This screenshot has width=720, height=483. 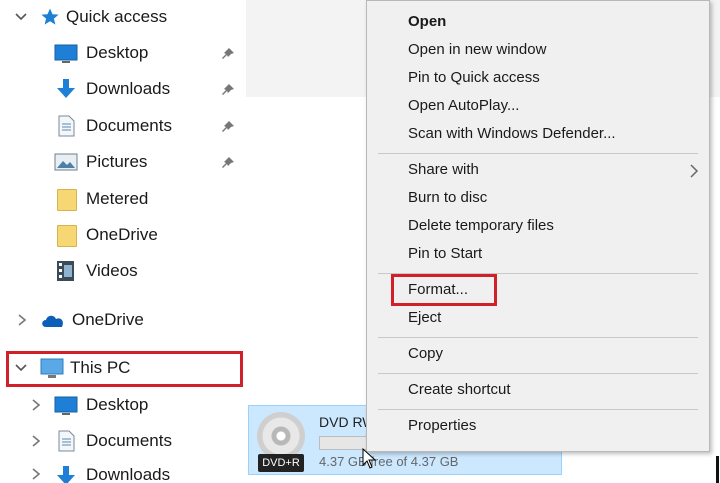 What do you see at coordinates (444, 290) in the screenshot?
I see `format-highlight` at bounding box center [444, 290].